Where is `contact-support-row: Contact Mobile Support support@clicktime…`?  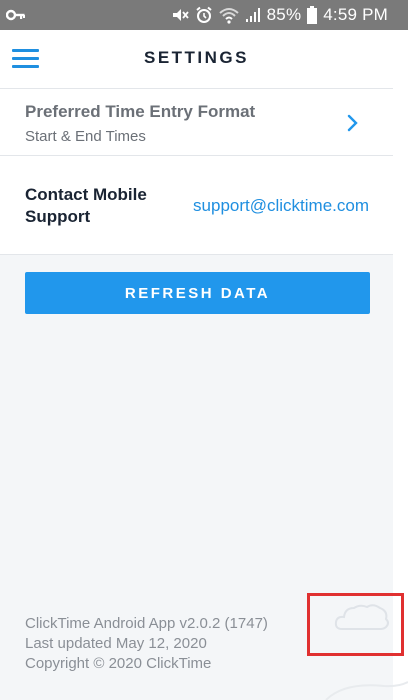
contact-support-row: Contact Mobile Support support@clicktime… is located at coordinates (196, 205).